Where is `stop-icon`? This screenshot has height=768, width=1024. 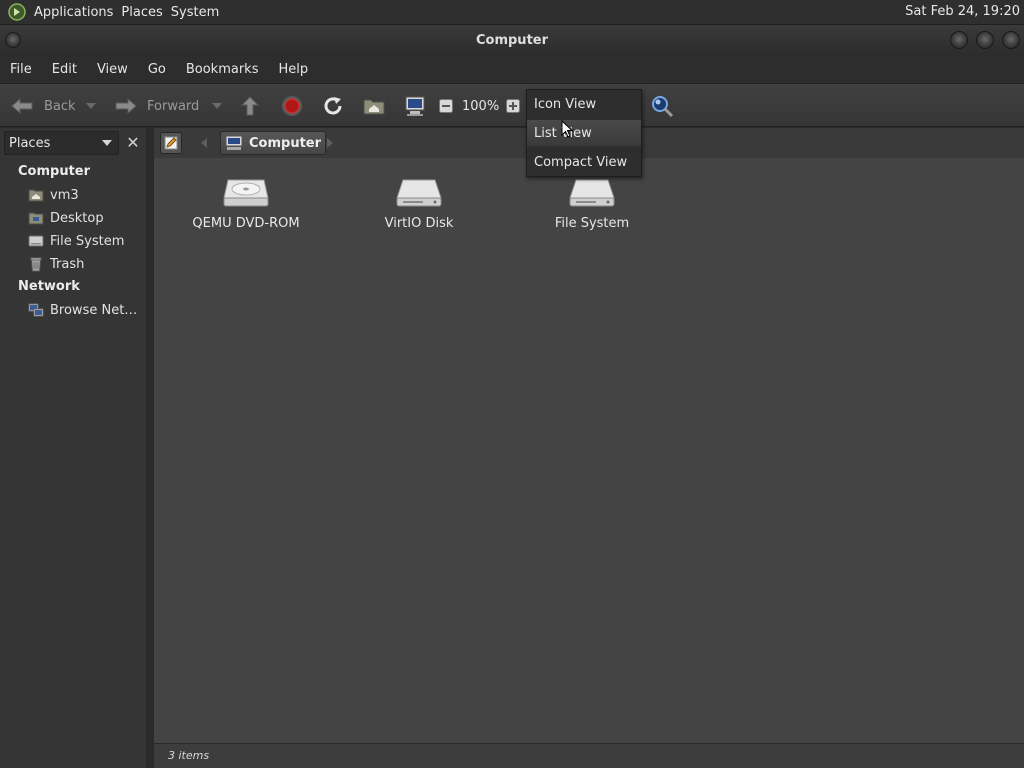
stop-icon is located at coordinates (292, 106).